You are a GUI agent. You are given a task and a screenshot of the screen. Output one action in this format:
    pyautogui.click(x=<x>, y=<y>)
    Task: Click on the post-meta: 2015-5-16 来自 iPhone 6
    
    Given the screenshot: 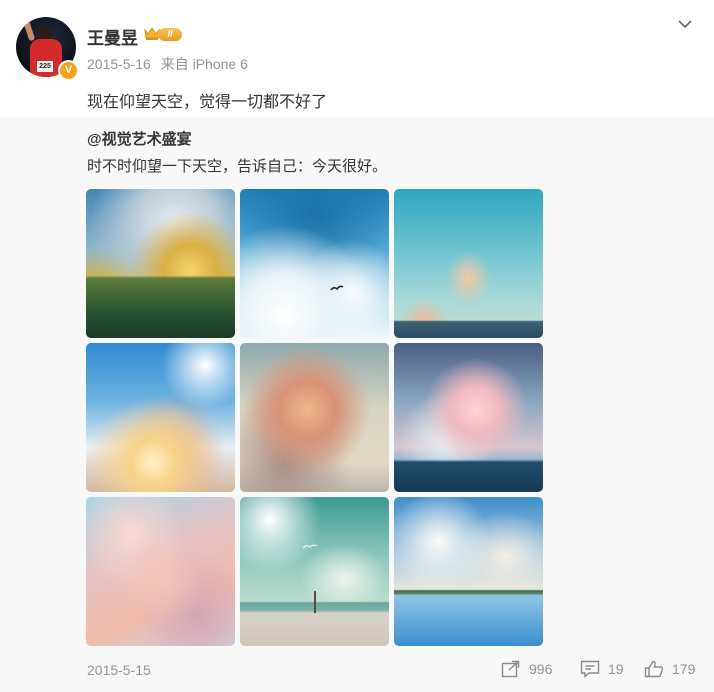 What is the action you would take?
    pyautogui.click(x=170, y=64)
    